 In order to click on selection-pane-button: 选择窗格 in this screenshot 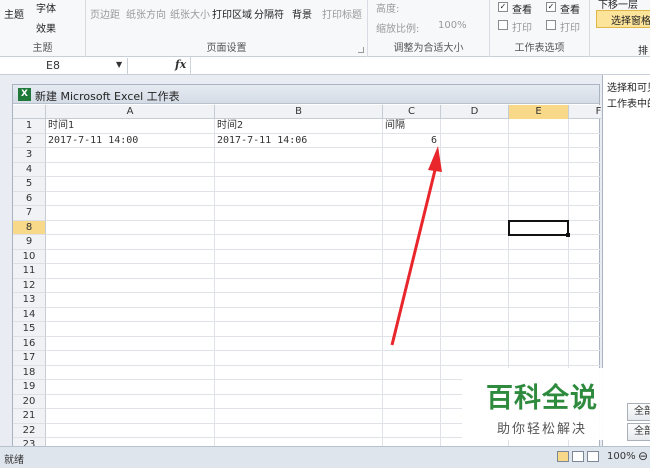, I will do `click(623, 19)`.